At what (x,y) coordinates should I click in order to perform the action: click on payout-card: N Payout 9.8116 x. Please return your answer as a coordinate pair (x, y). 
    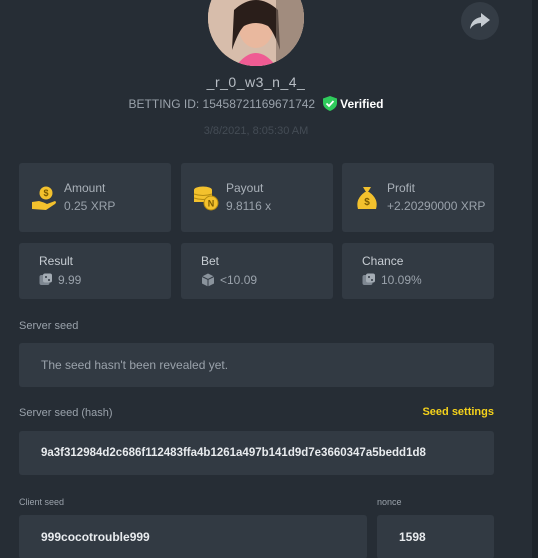
    Looking at the image, I should click on (257, 197).